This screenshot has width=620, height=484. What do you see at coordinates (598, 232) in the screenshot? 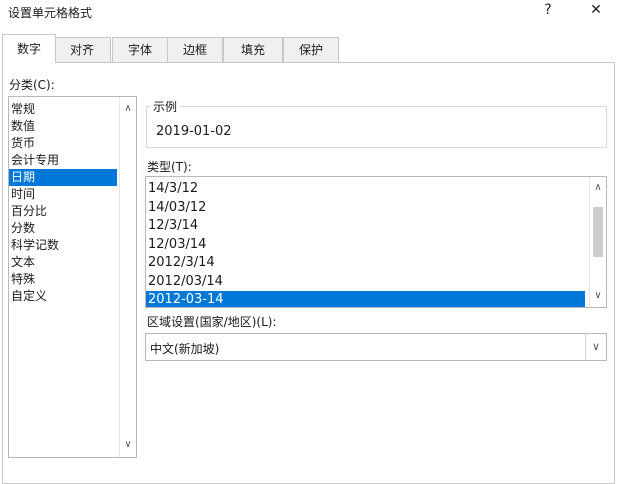
I see `scroll-thumb` at bounding box center [598, 232].